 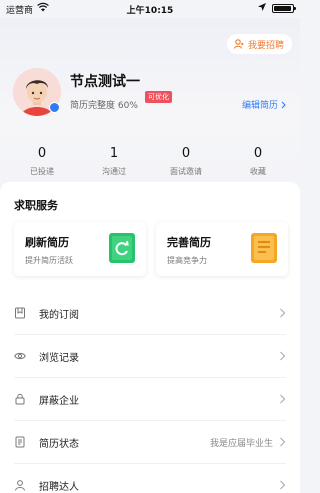 I want to click on menu-item-subscriptions: 我的订阅, so click(x=150, y=313).